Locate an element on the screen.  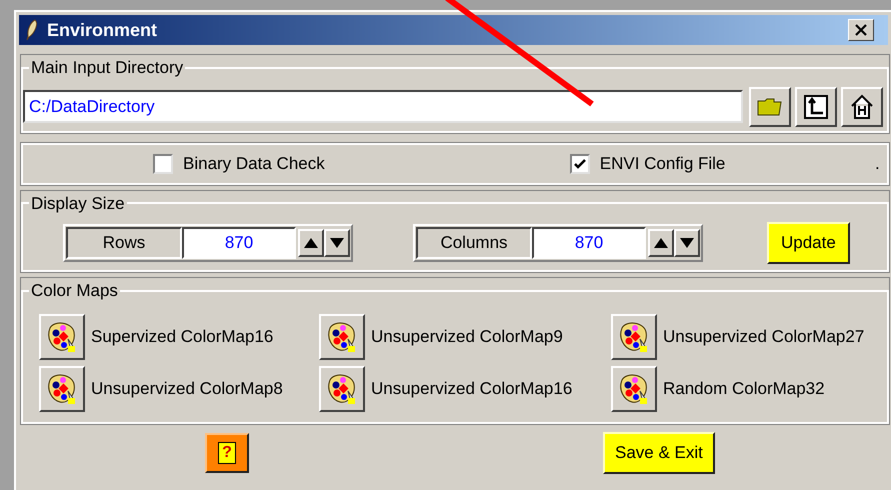
color-map-label: Supervized ColorMap16 is located at coordinates (182, 337).